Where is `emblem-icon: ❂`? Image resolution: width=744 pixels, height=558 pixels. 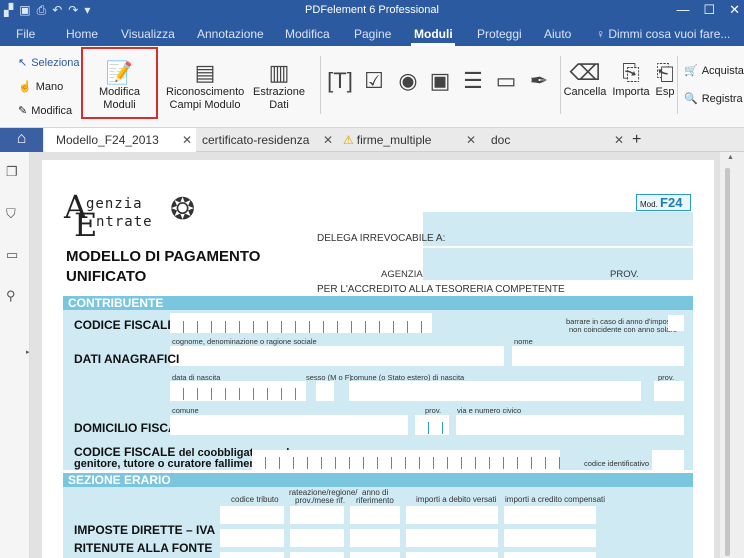 emblem-icon: ❂ is located at coordinates (183, 209).